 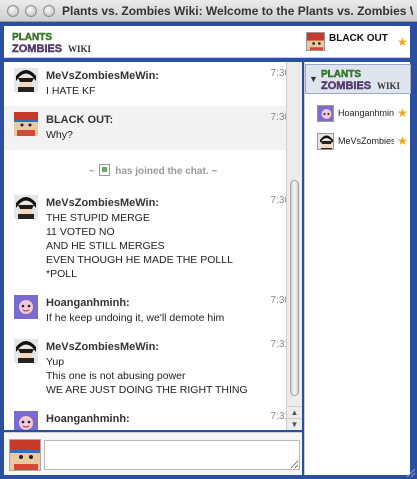 I want to click on message-text: AND HE STILL MERGES, so click(x=105, y=246).